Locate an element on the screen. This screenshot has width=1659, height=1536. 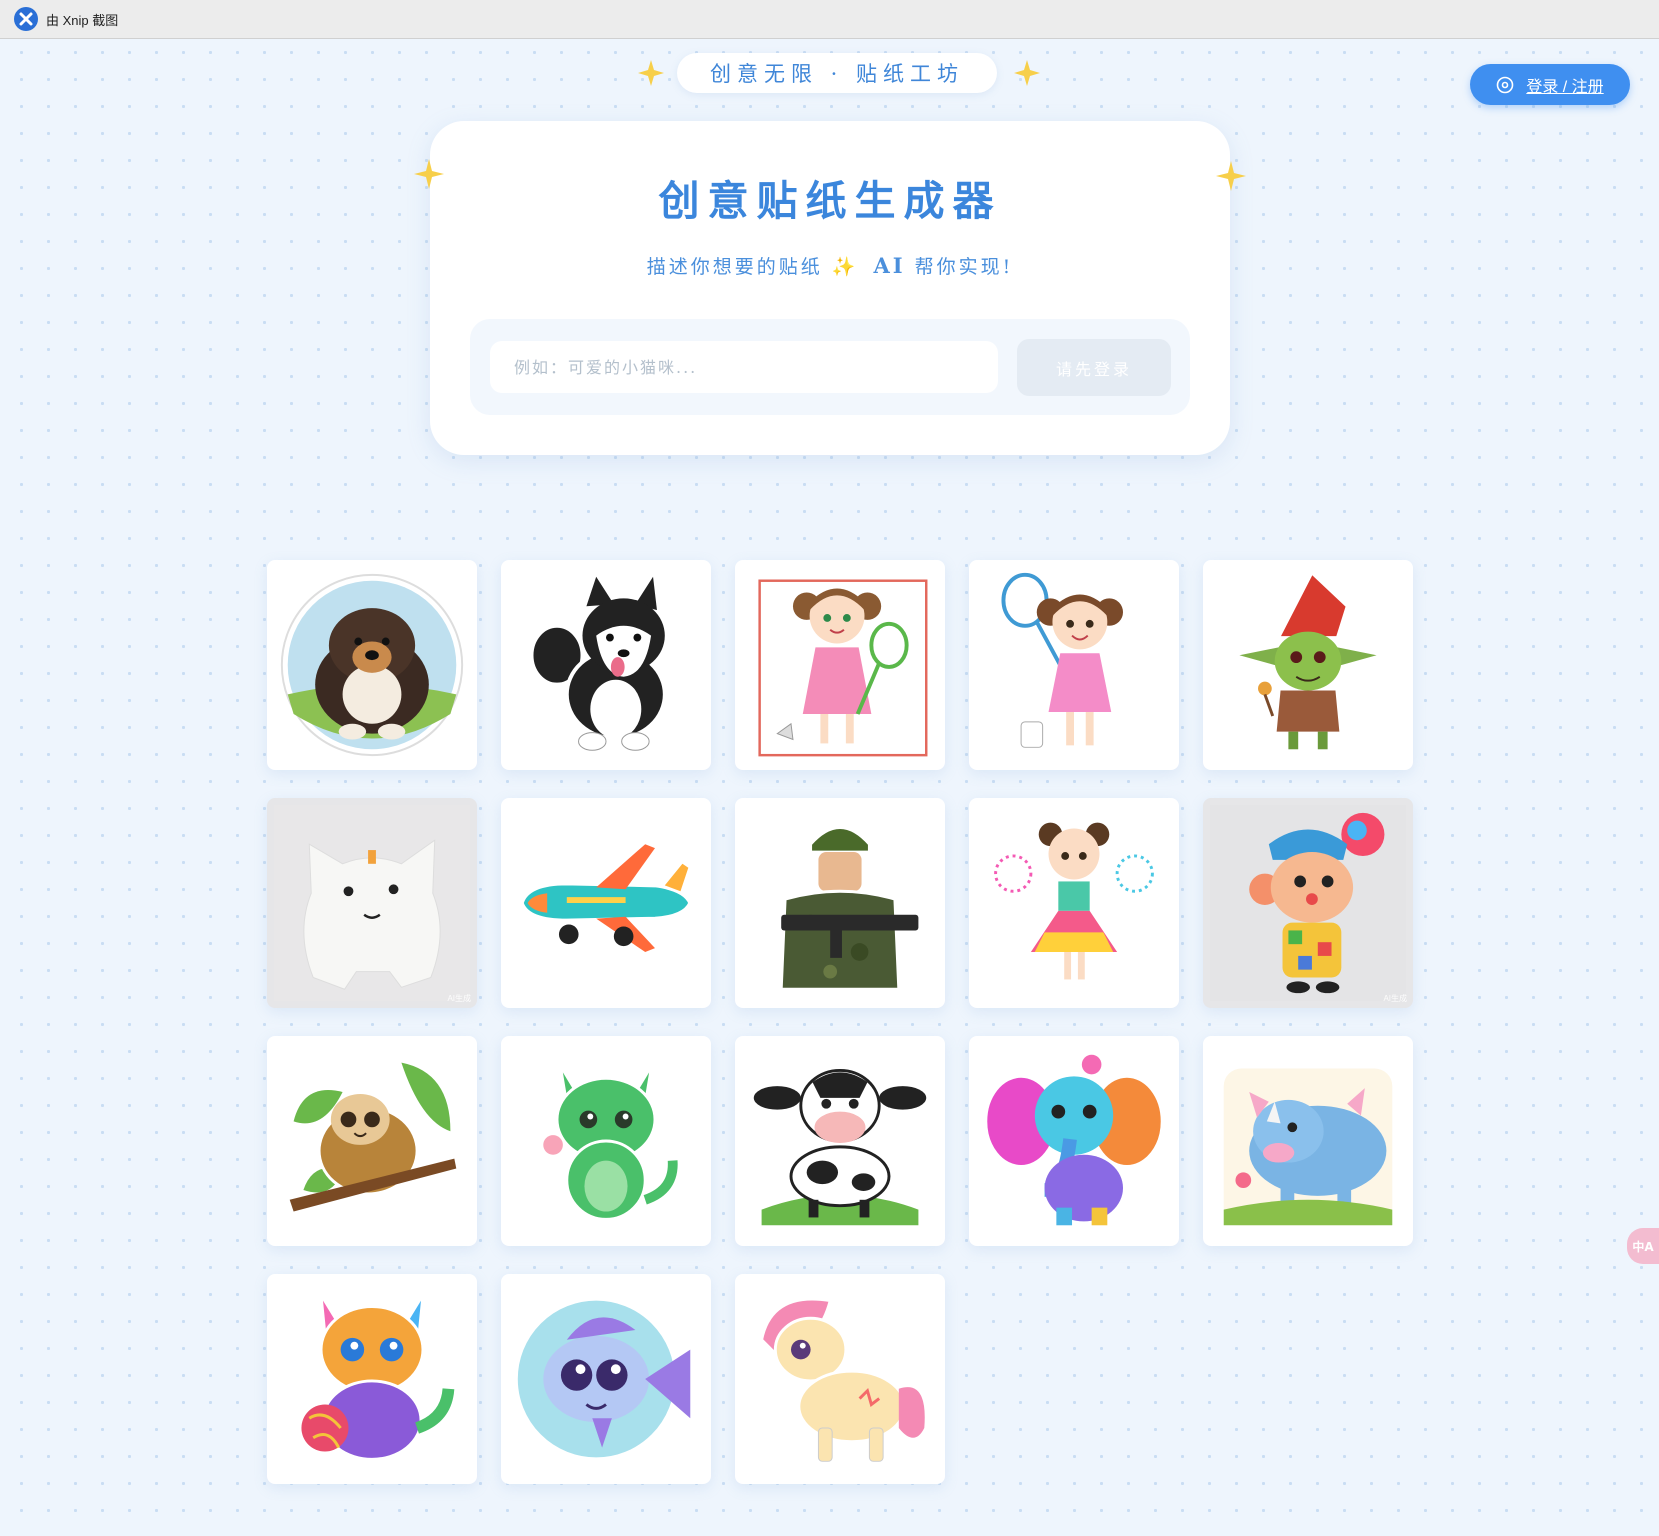
page-title: 创意贴纸生成器 is located at coordinates (830, 201).